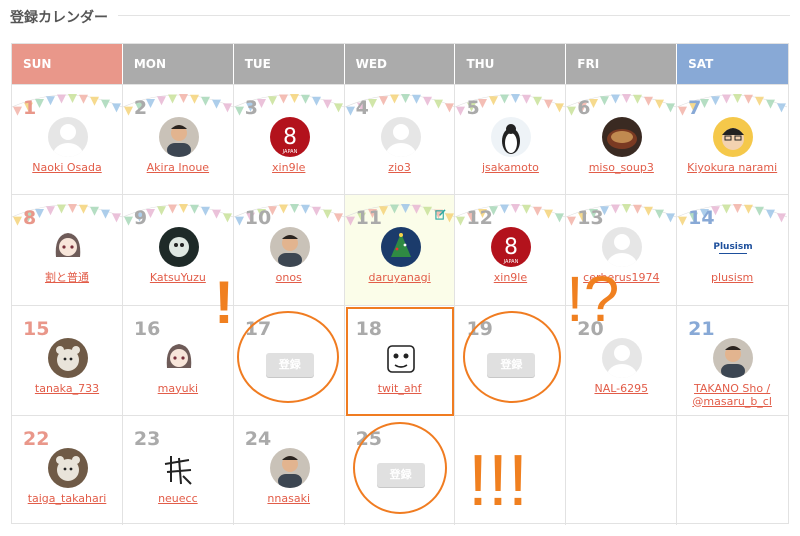 This screenshot has height=536, width=800. Describe the element at coordinates (369, 328) in the screenshot. I see `day-number: 18` at that location.